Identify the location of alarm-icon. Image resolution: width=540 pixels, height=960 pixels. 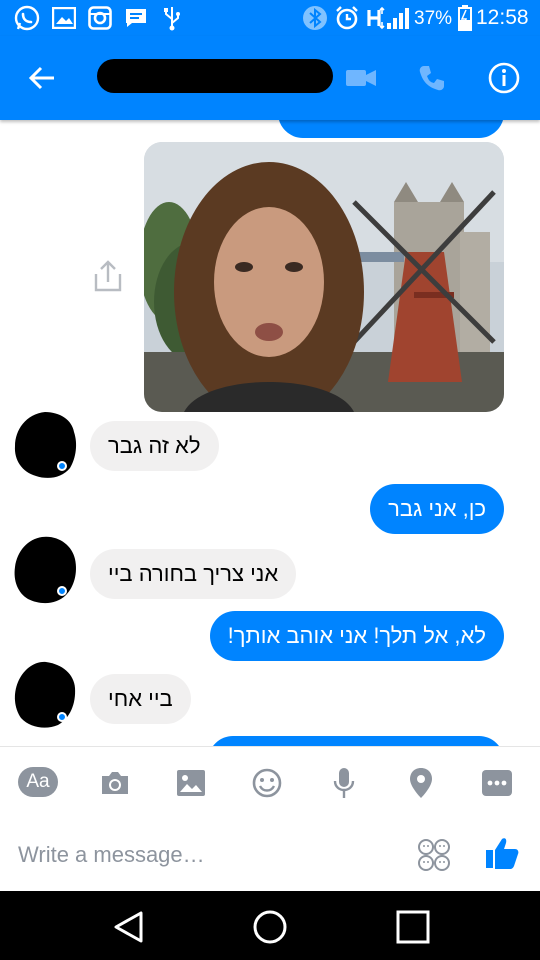
(347, 18).